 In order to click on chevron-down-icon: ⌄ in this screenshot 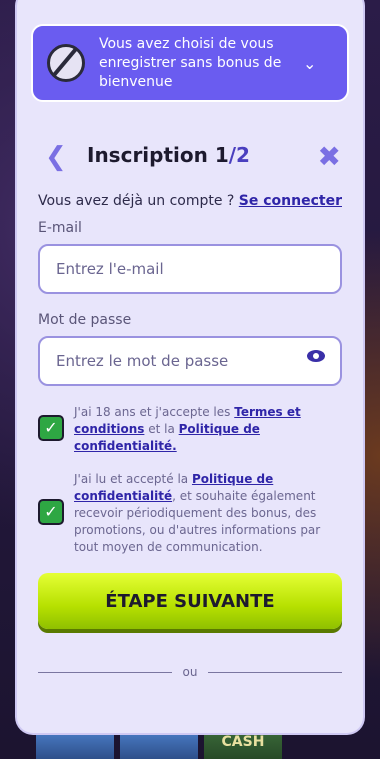, I will do `click(309, 63)`.